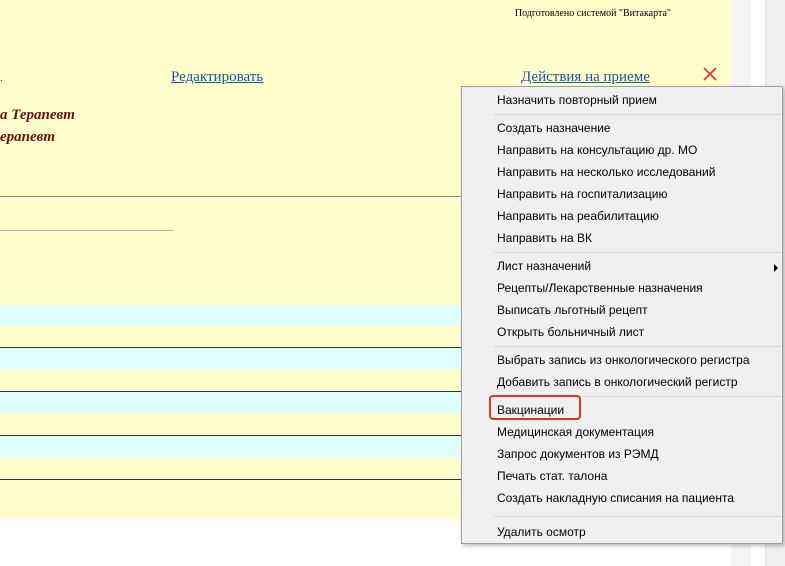  What do you see at coordinates (28, 137) in the screenshot?
I see `doctor-line-2: ерапевт` at bounding box center [28, 137].